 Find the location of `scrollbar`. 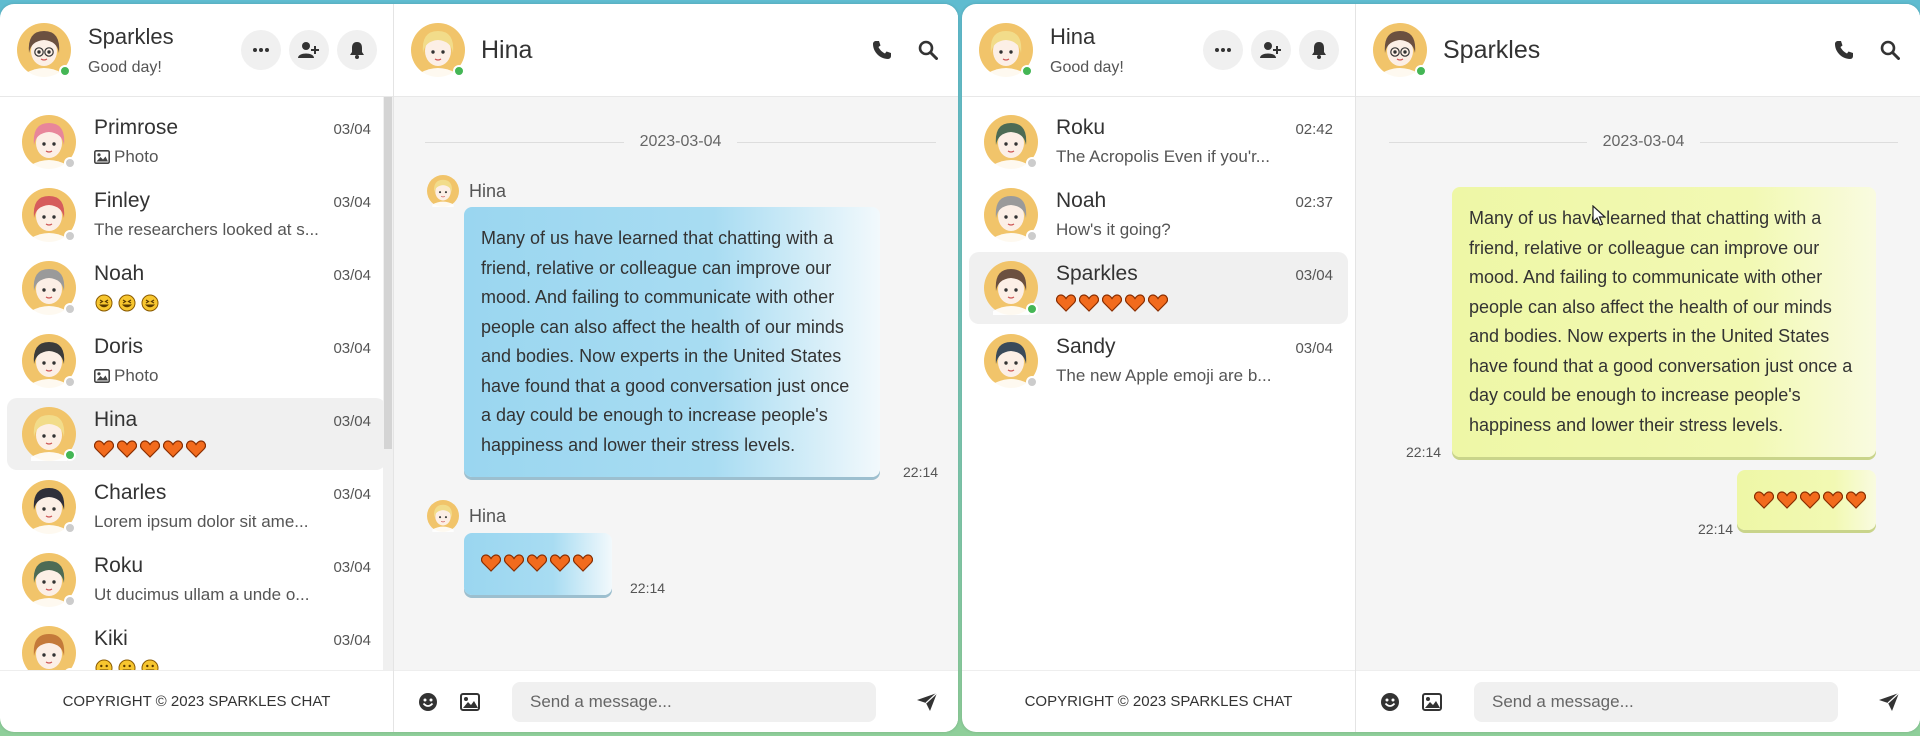

scrollbar is located at coordinates (388, 383).